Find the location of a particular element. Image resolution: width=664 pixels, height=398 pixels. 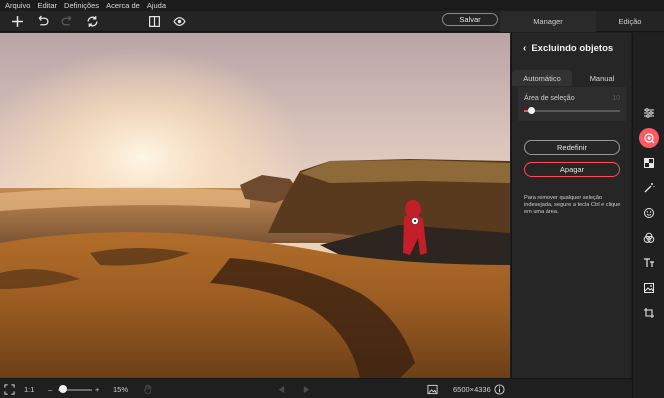

selection-area-label: Área de seleção is located at coordinates (549, 98).